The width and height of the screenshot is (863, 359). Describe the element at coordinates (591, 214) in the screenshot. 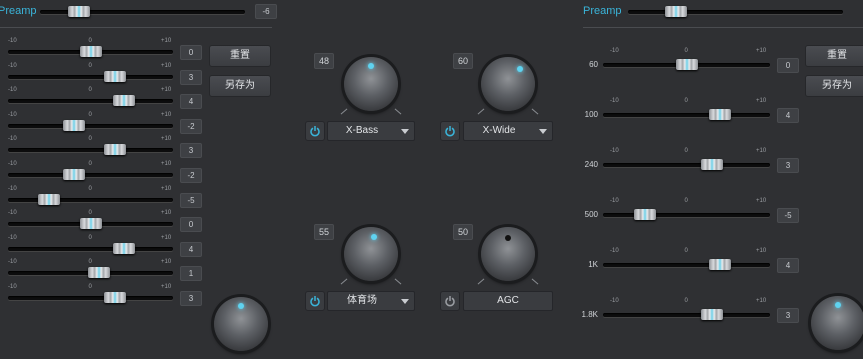

I see `band-frequency-label: 500` at that location.